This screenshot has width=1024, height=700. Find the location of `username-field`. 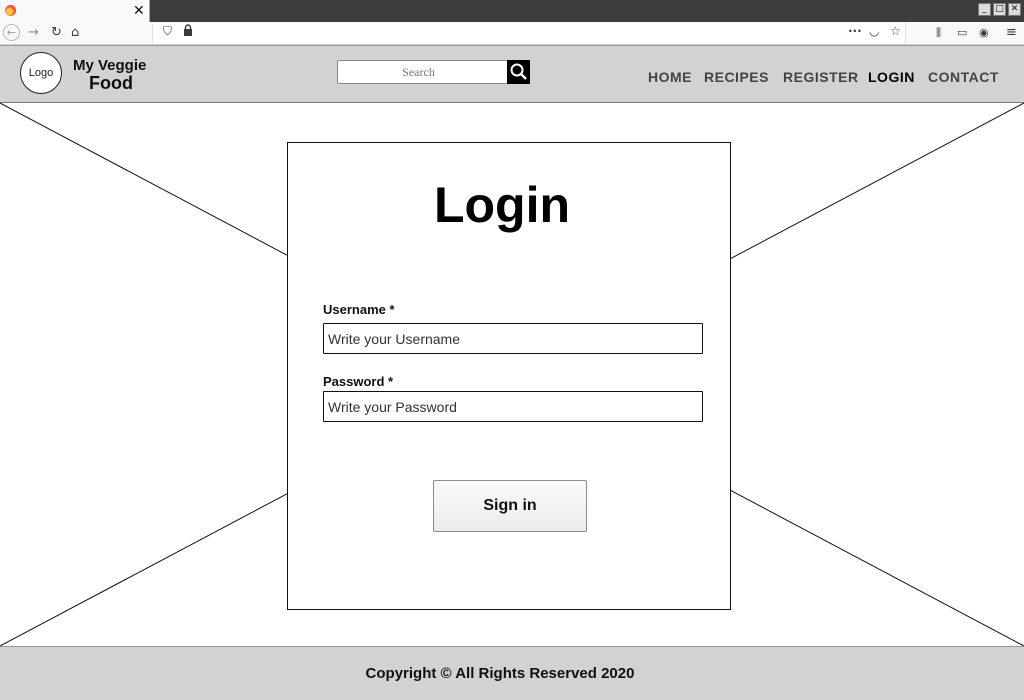

username-field is located at coordinates (513, 338).